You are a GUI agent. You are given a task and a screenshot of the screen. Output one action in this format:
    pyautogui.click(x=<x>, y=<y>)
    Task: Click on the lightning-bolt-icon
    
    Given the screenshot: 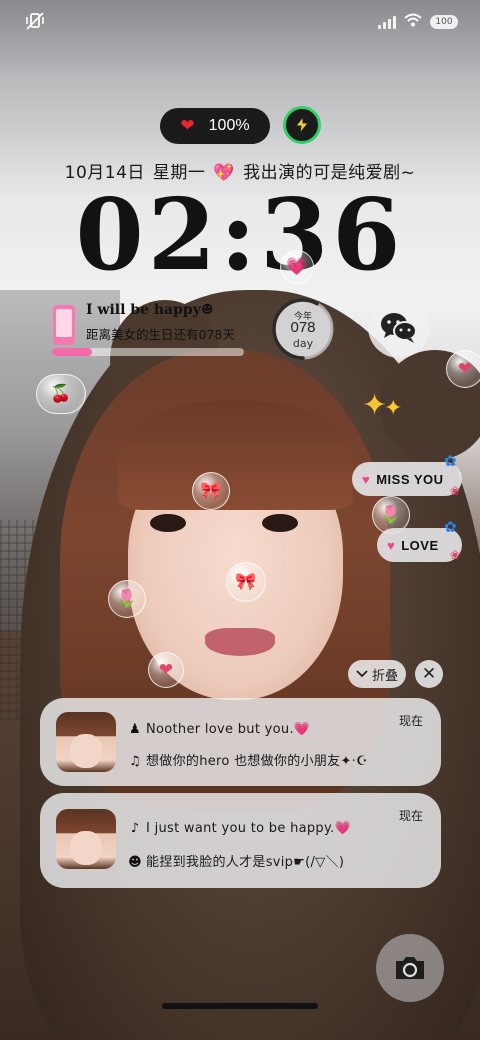 What is the action you would take?
    pyautogui.click(x=302, y=125)
    